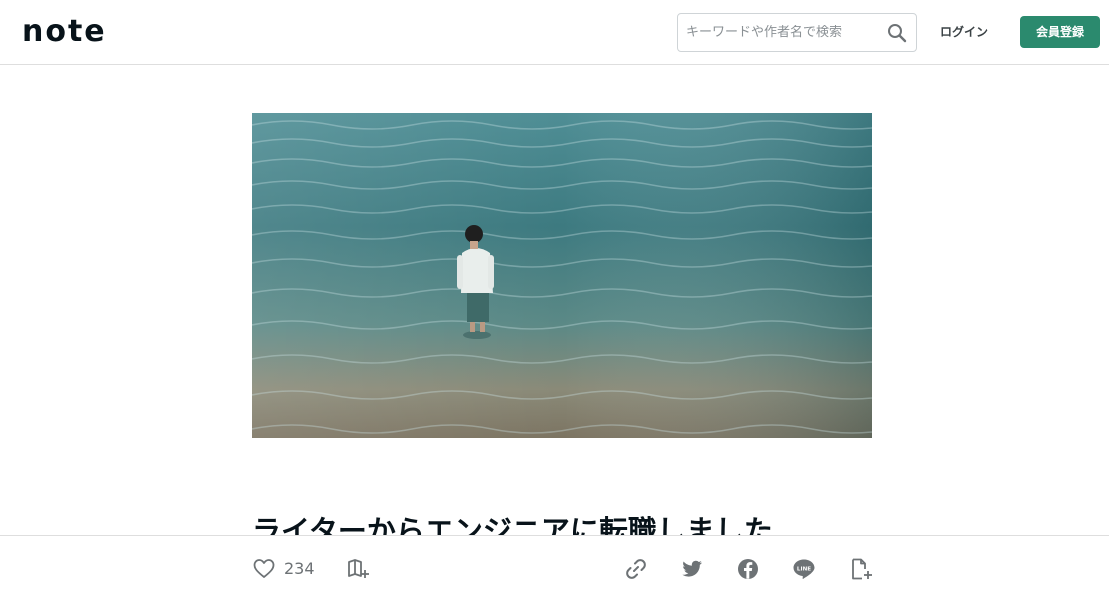  I want to click on note-logo: note, so click(64, 31).